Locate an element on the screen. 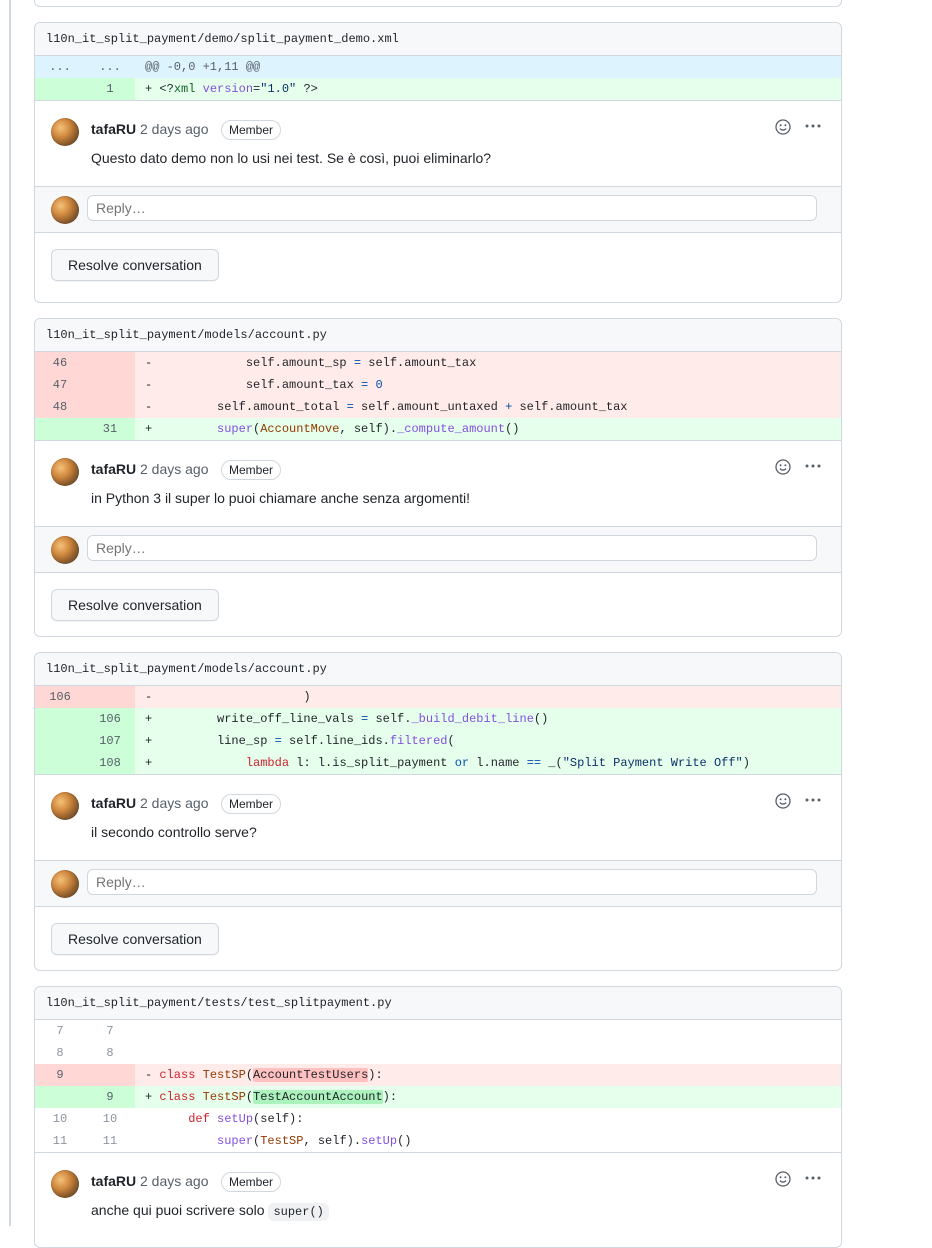 This screenshot has height=1248, width=932. diff-code: + <?xml version="1.0" ?> is located at coordinates (231, 89).